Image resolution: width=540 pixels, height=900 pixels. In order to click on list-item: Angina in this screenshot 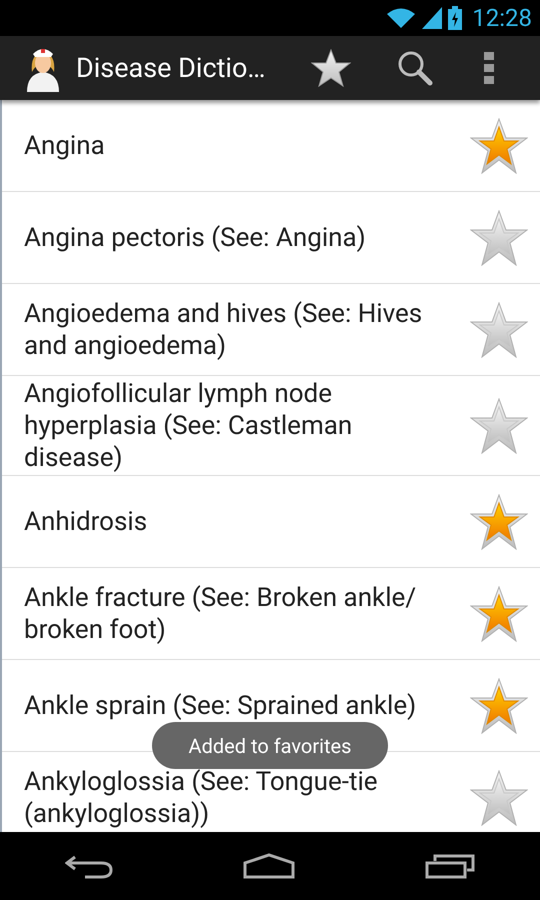, I will do `click(236, 146)`.